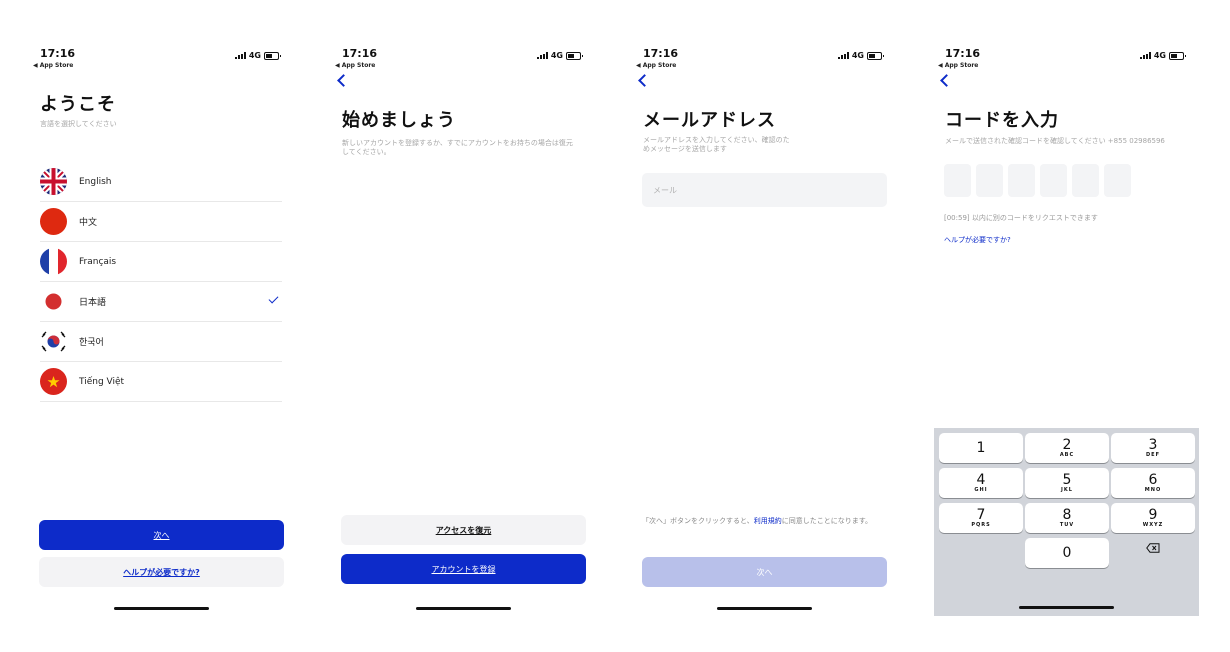 The width and height of the screenshot is (1230, 652). Describe the element at coordinates (53, 181) in the screenshot. I see `uk-flag-icon` at that location.